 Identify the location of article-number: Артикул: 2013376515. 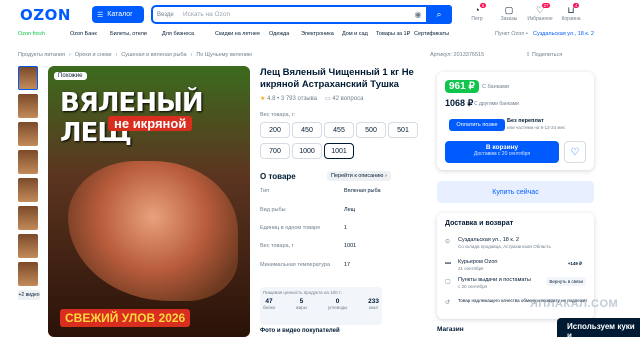
(457, 55).